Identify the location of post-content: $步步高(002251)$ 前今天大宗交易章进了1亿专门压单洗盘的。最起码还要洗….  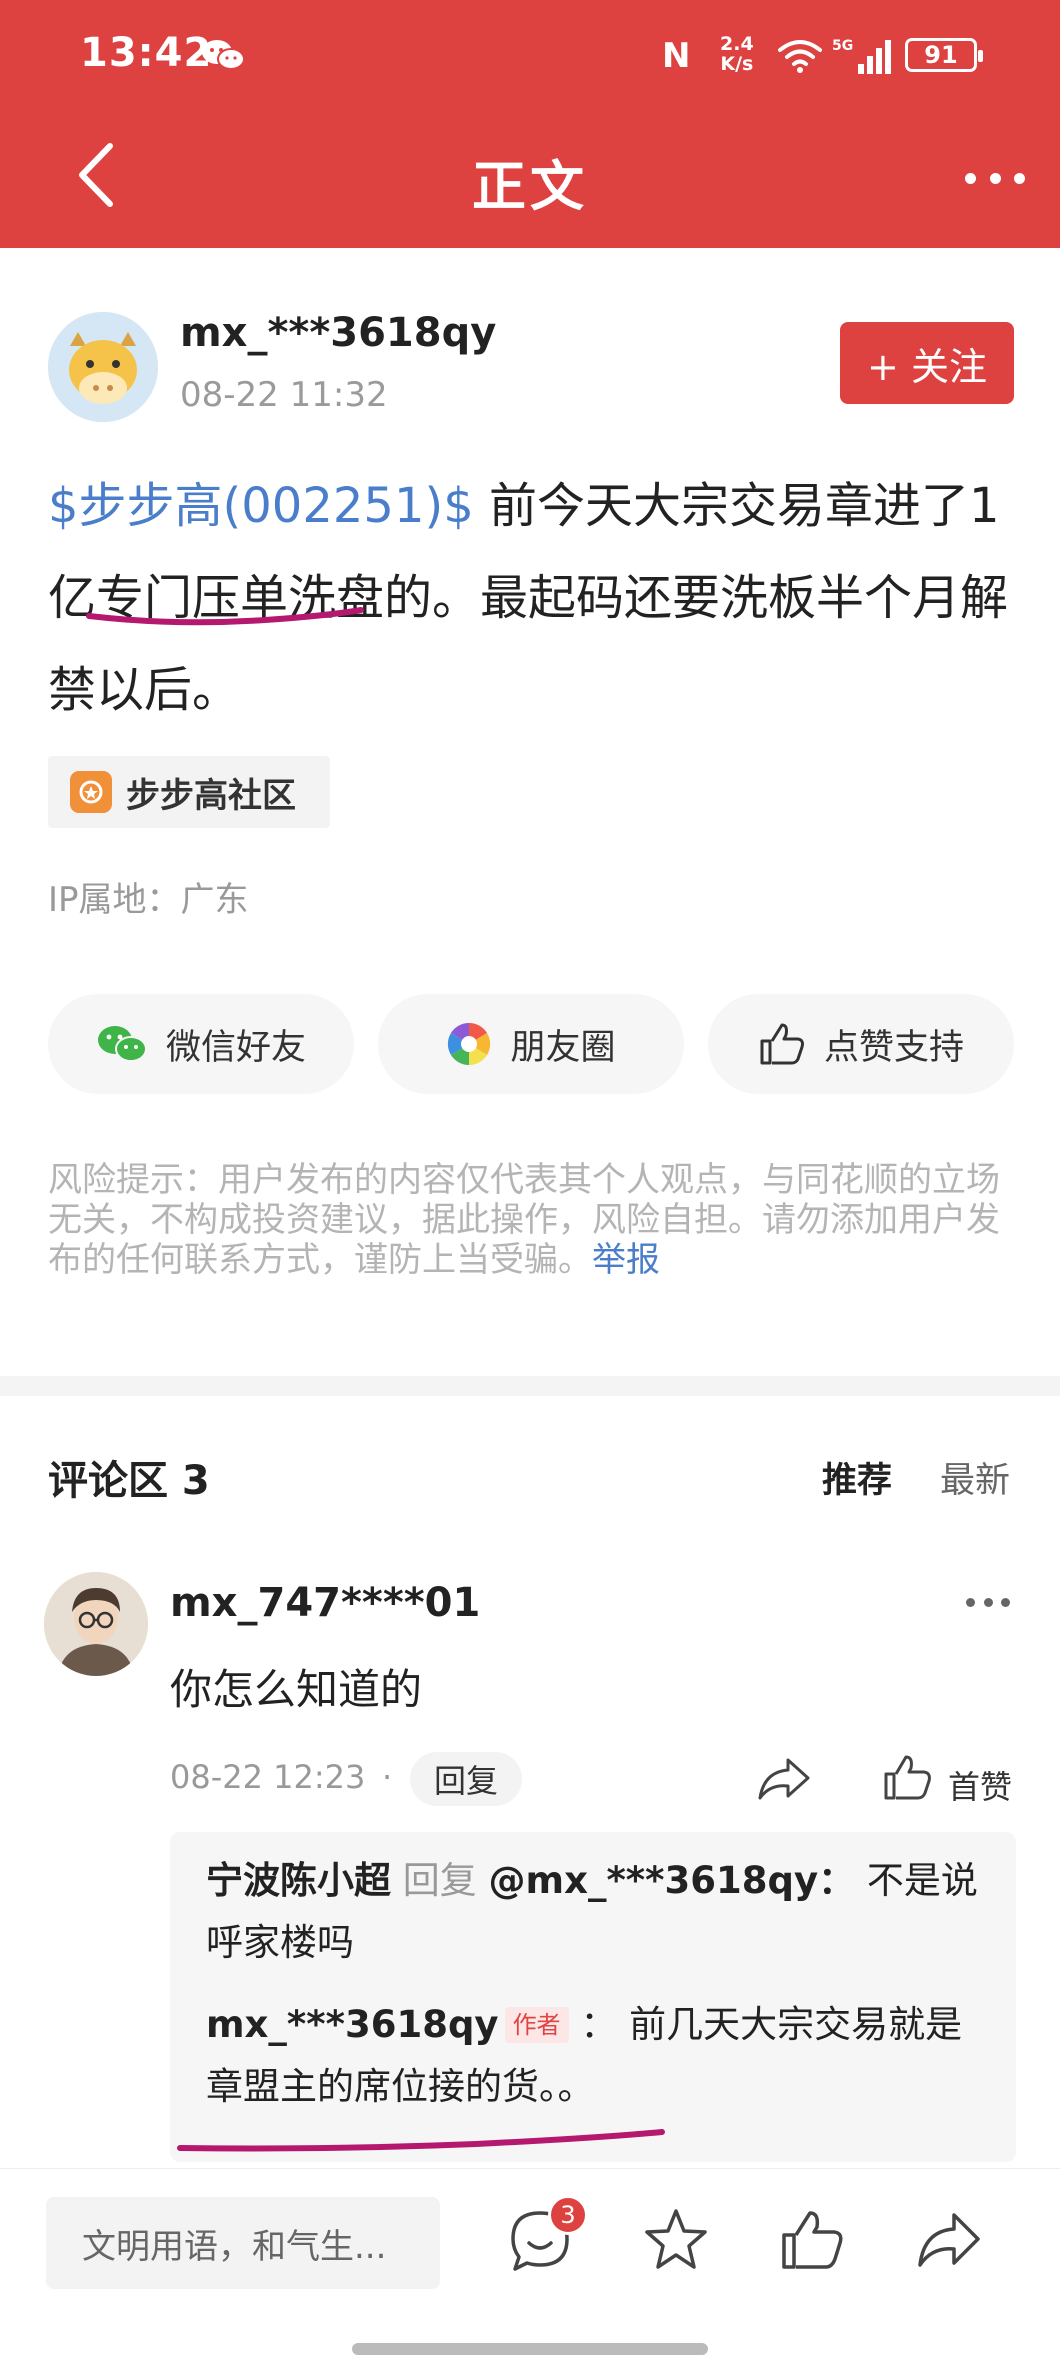
(533, 598).